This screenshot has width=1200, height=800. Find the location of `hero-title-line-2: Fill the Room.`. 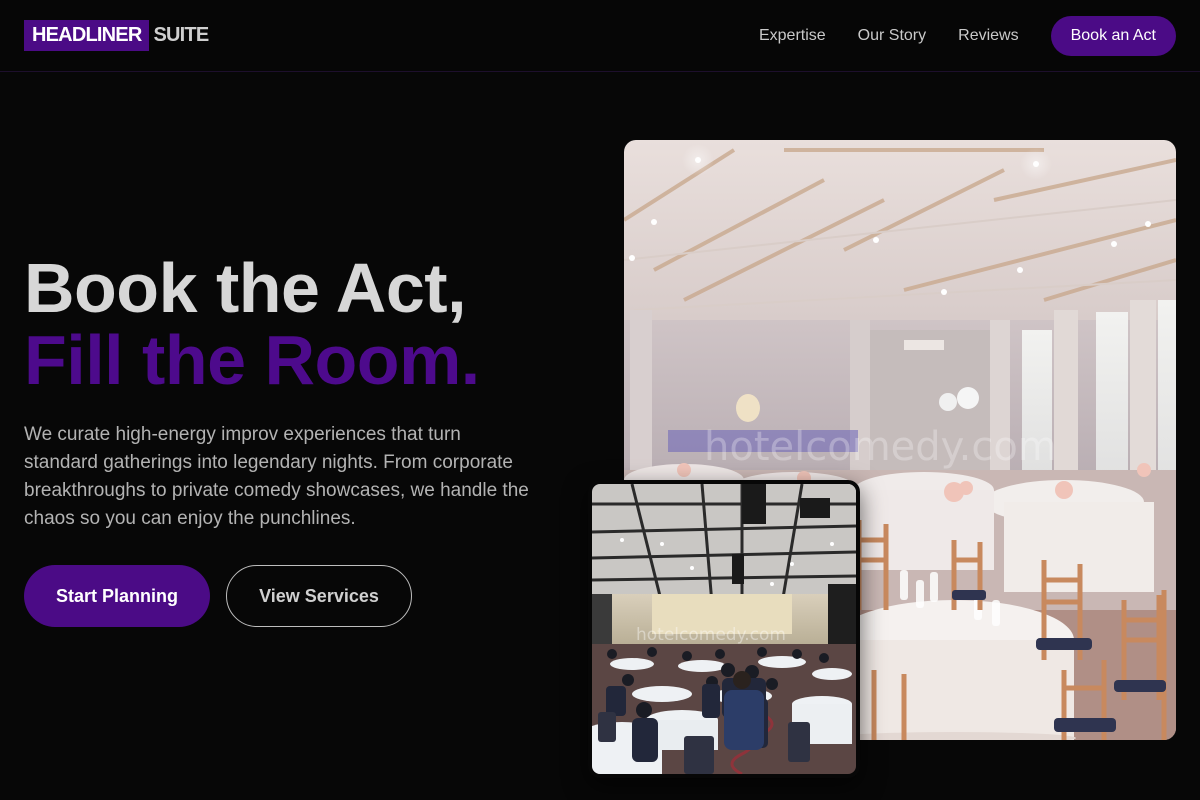

hero-title-line-2: Fill the Room. is located at coordinates (252, 360).